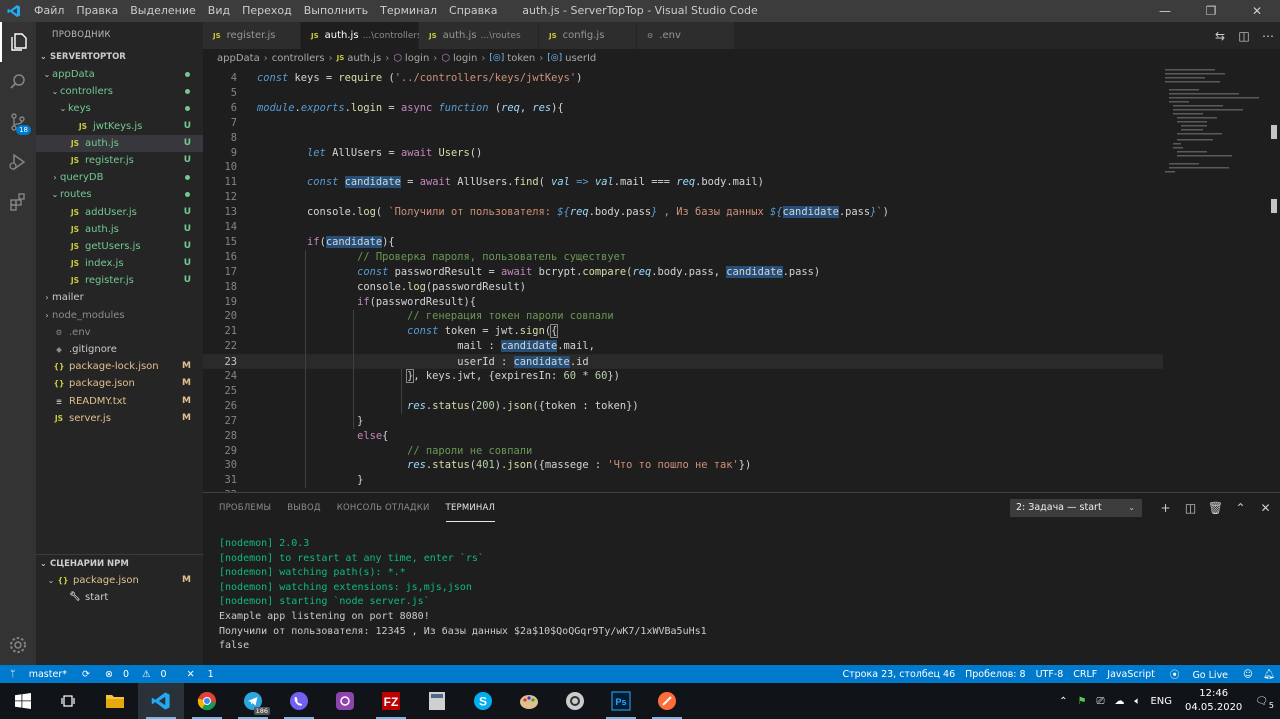  What do you see at coordinates (479, 35) in the screenshot?
I see `editor-tab: JS auth.js ...\routes` at bounding box center [479, 35].